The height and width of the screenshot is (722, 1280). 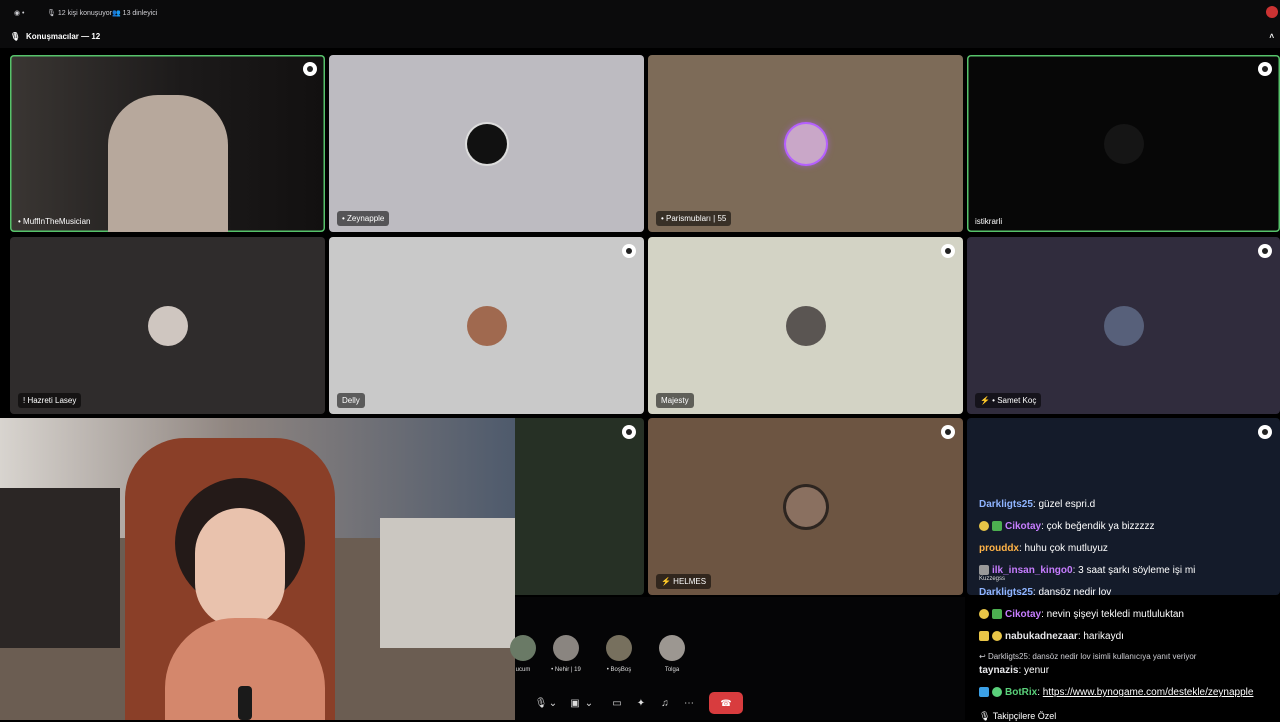 What do you see at coordinates (54, 221) in the screenshot?
I see `tile-name: • MuffInTheMusician` at bounding box center [54, 221].